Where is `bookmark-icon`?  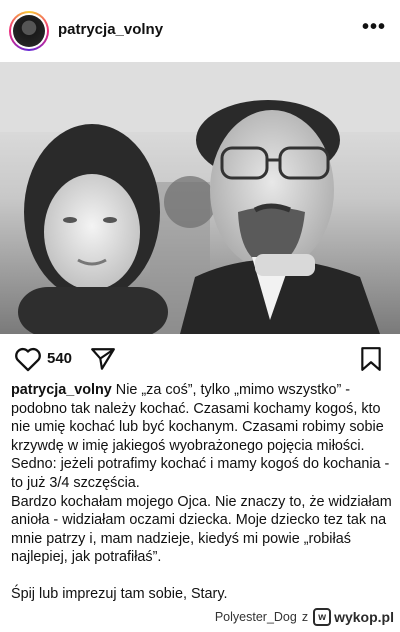 bookmark-icon is located at coordinates (371, 361).